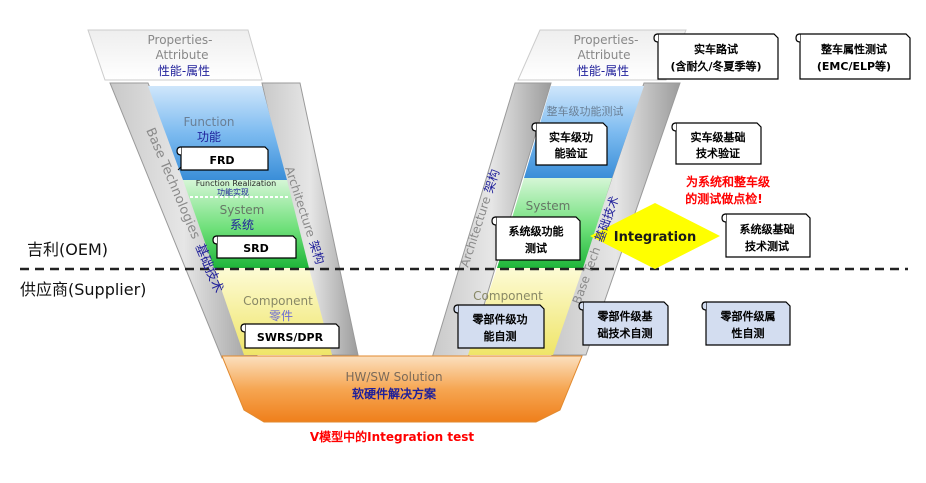 The height and width of the screenshot is (483, 926). Describe the element at coordinates (854, 66) in the screenshot. I see `vehicle-attr-l2: (EMC/ELP等)` at that location.